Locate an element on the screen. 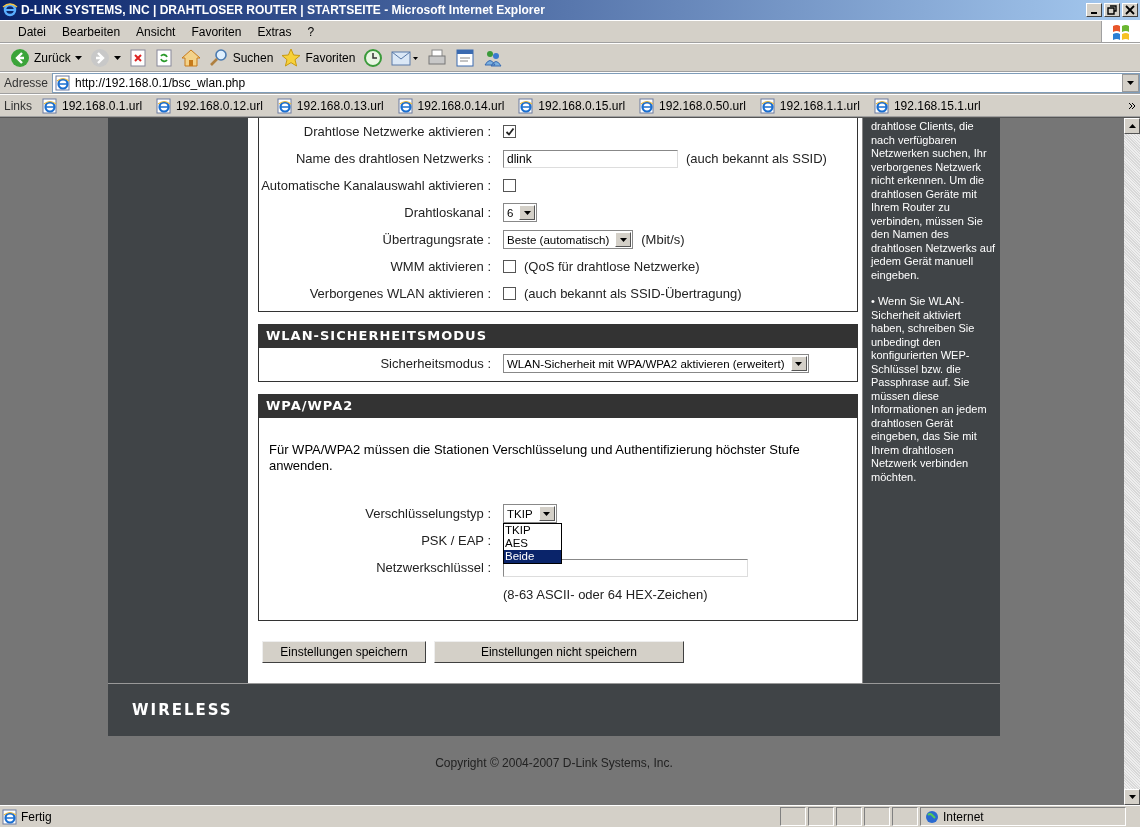 The width and height of the screenshot is (1140, 827). address-label: Adresse is located at coordinates (26, 83).